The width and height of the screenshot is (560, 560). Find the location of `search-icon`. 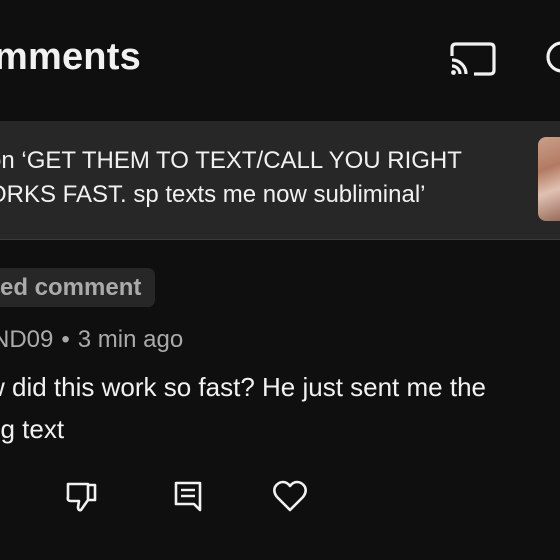

search-icon is located at coordinates (553, 57).